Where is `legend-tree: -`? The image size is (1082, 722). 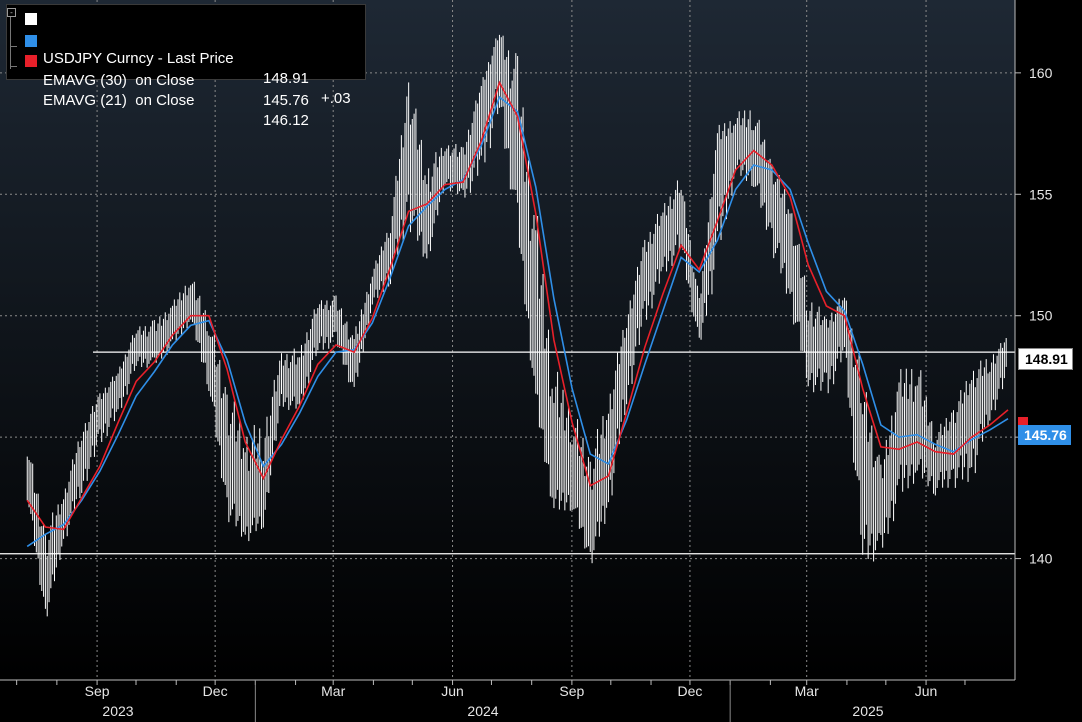 legend-tree: - is located at coordinates (13, 38).